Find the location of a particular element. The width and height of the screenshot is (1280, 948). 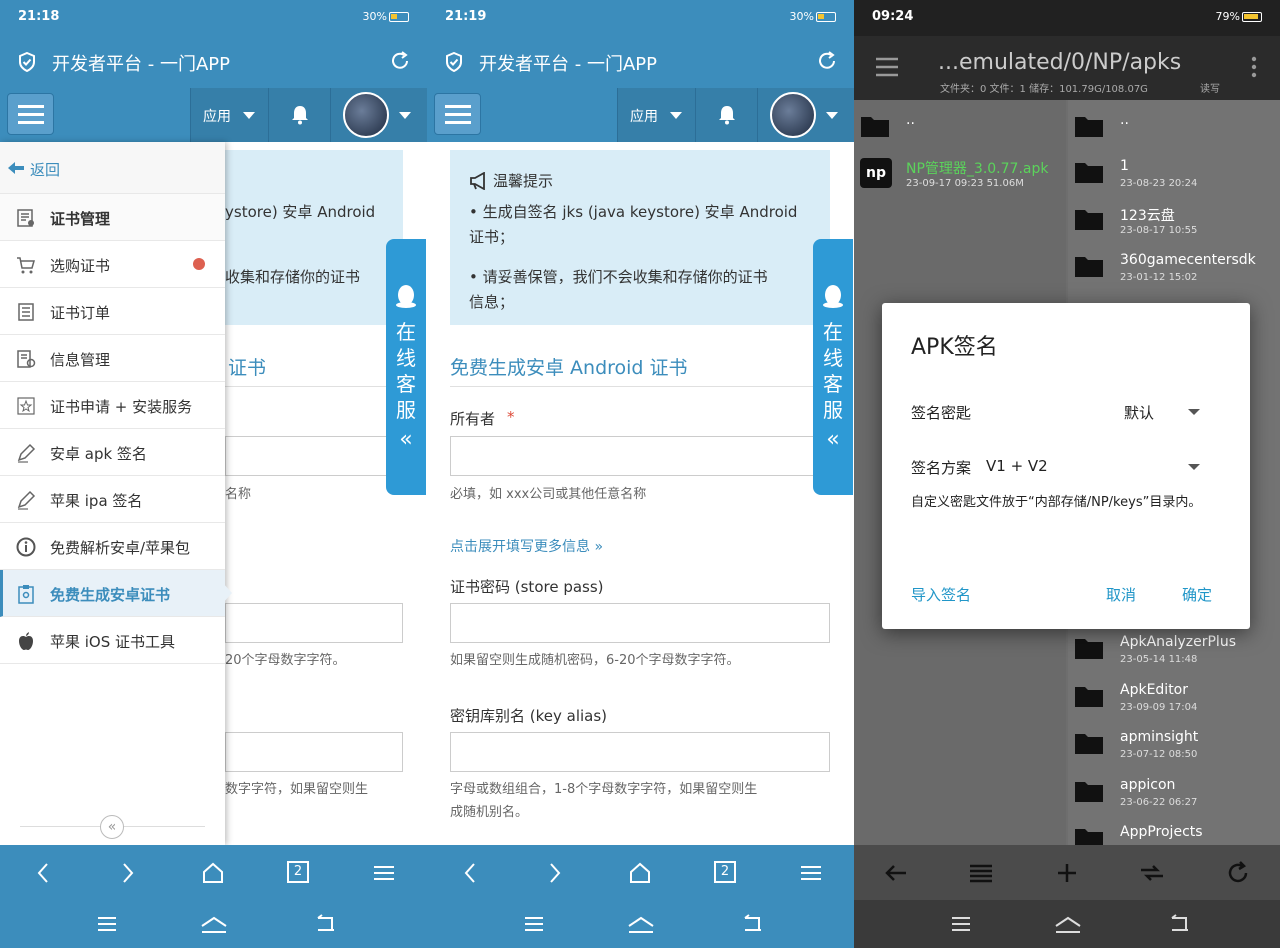

drawer-item-label: 苹果 iOS 证书工具 is located at coordinates (113, 642).